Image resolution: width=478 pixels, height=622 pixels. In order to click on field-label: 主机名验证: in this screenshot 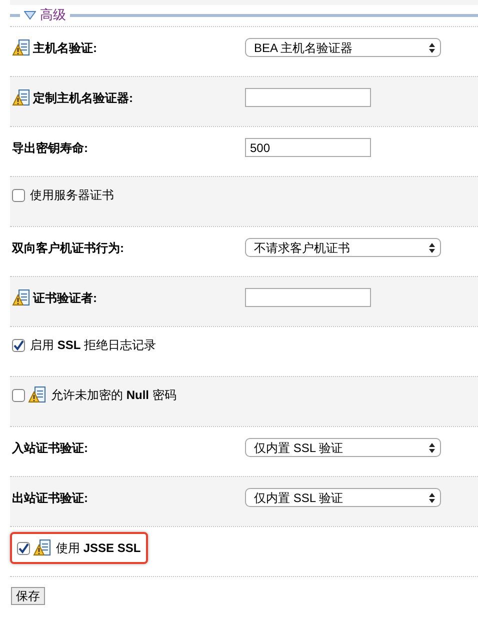, I will do `click(65, 48)`.